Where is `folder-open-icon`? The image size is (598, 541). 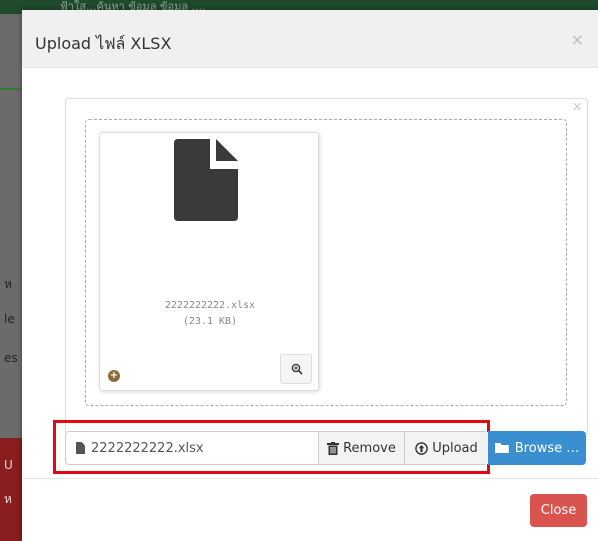
folder-open-icon is located at coordinates (501, 448).